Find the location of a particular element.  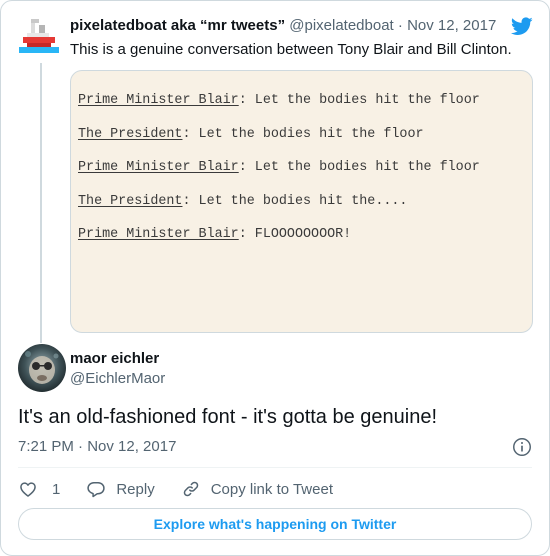

script-dialogue: : FLOOOOOOOOR! is located at coordinates (295, 234).